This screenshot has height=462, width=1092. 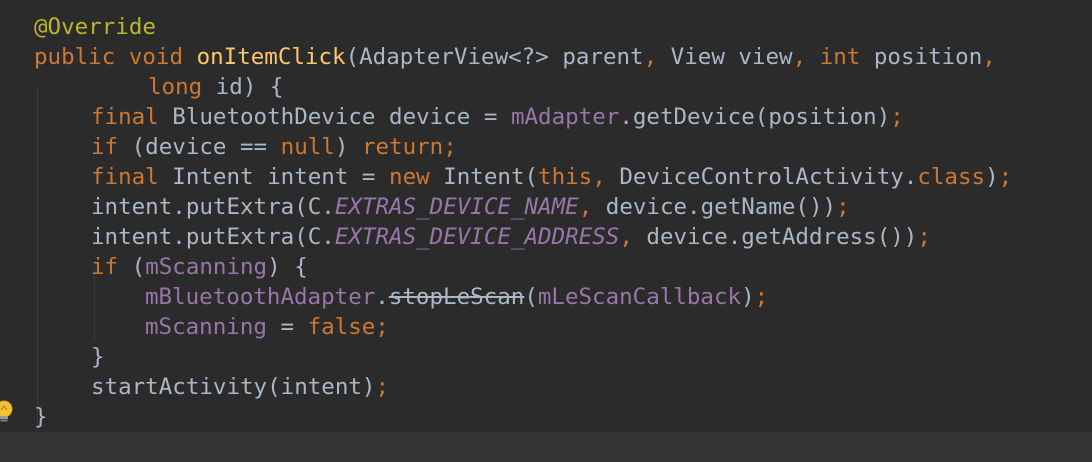 What do you see at coordinates (840, 57) in the screenshot?
I see `keyword-int: int` at bounding box center [840, 57].